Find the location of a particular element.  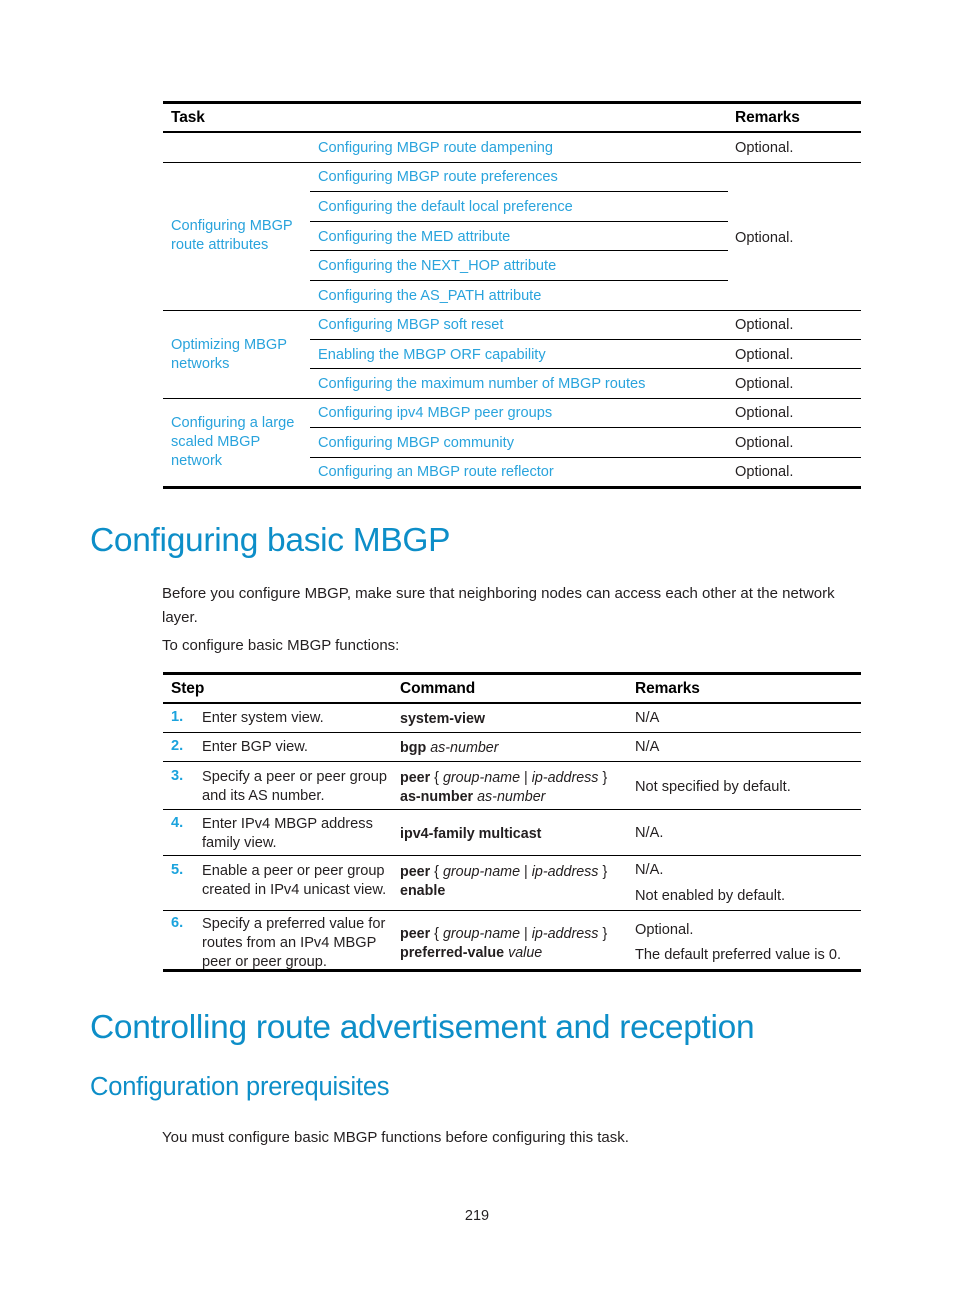

task-link-dampening: Configuring MBGP route dampening is located at coordinates (435, 149).